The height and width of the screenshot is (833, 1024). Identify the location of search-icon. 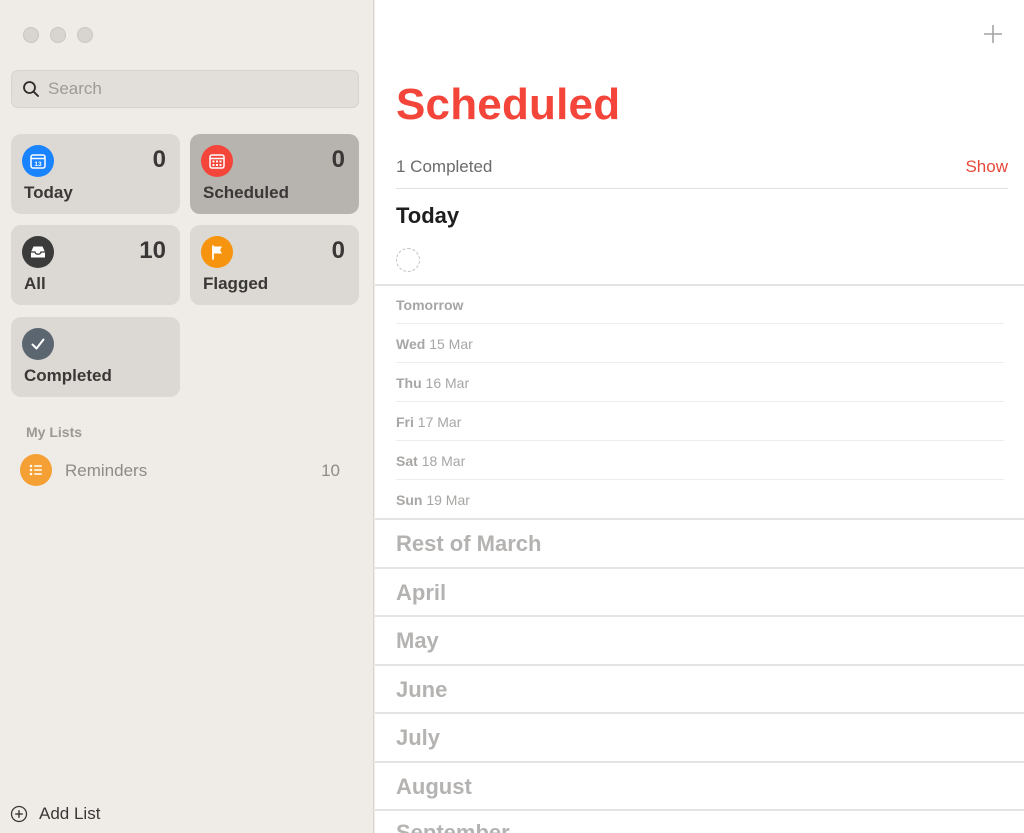
(31, 89).